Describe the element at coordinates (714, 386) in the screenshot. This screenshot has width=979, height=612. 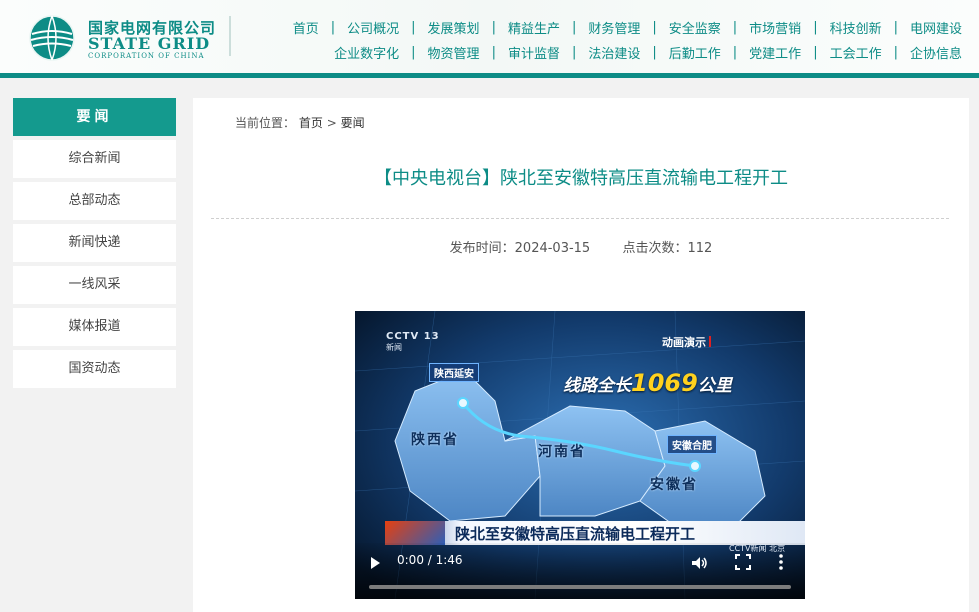
I see `route-suffix: 公里` at that location.